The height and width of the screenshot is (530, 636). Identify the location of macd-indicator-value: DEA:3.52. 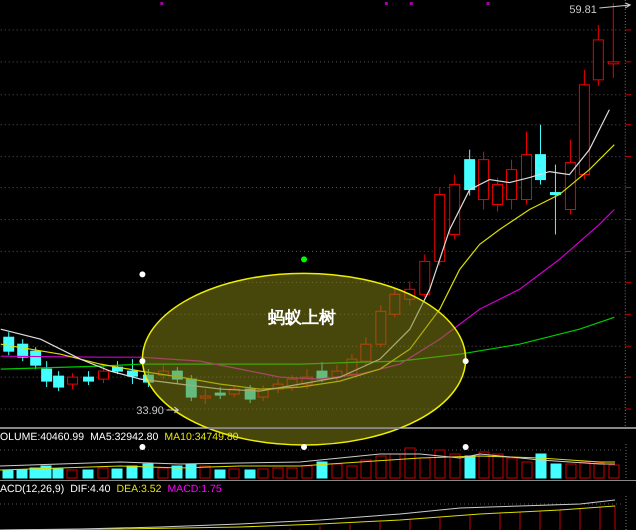
(139, 488).